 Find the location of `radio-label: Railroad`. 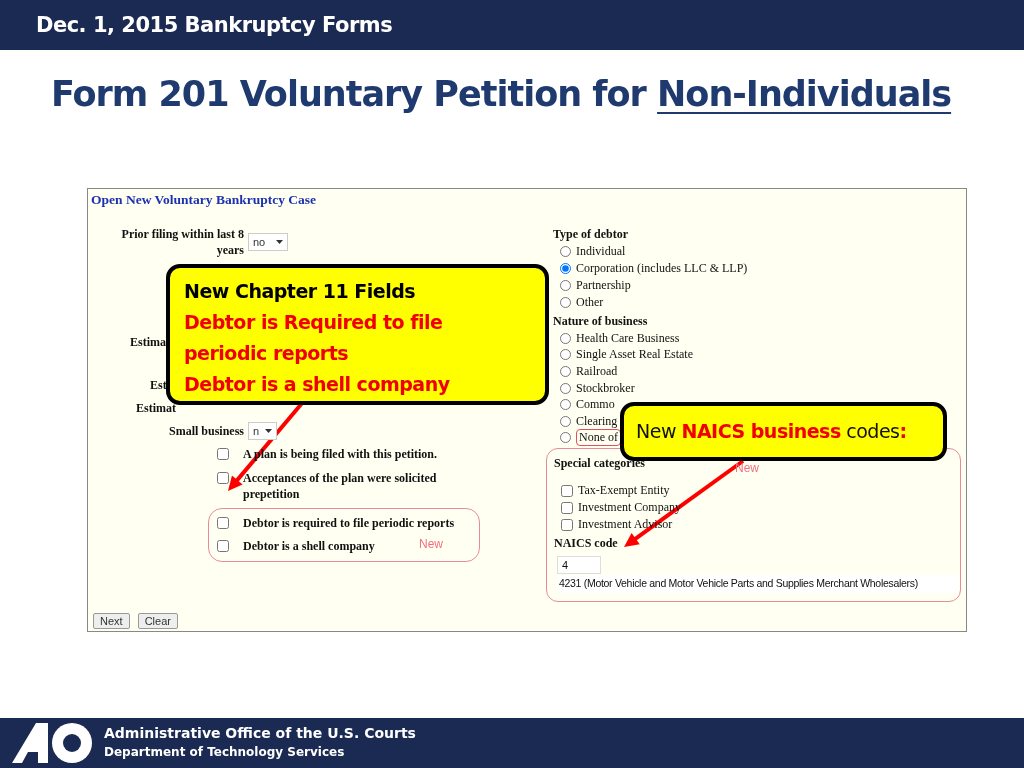

radio-label: Railroad is located at coordinates (597, 371).